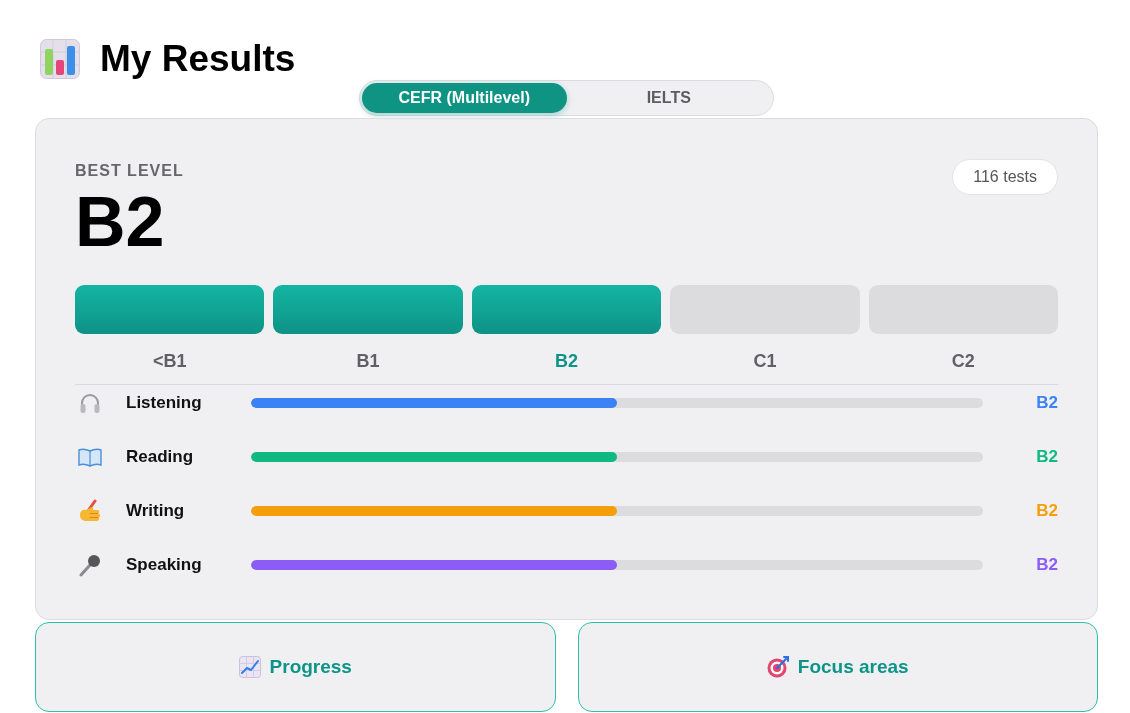 The width and height of the screenshot is (1130, 713). What do you see at coordinates (1005, 177) in the screenshot?
I see `test-count-badge: 116 tests` at bounding box center [1005, 177].